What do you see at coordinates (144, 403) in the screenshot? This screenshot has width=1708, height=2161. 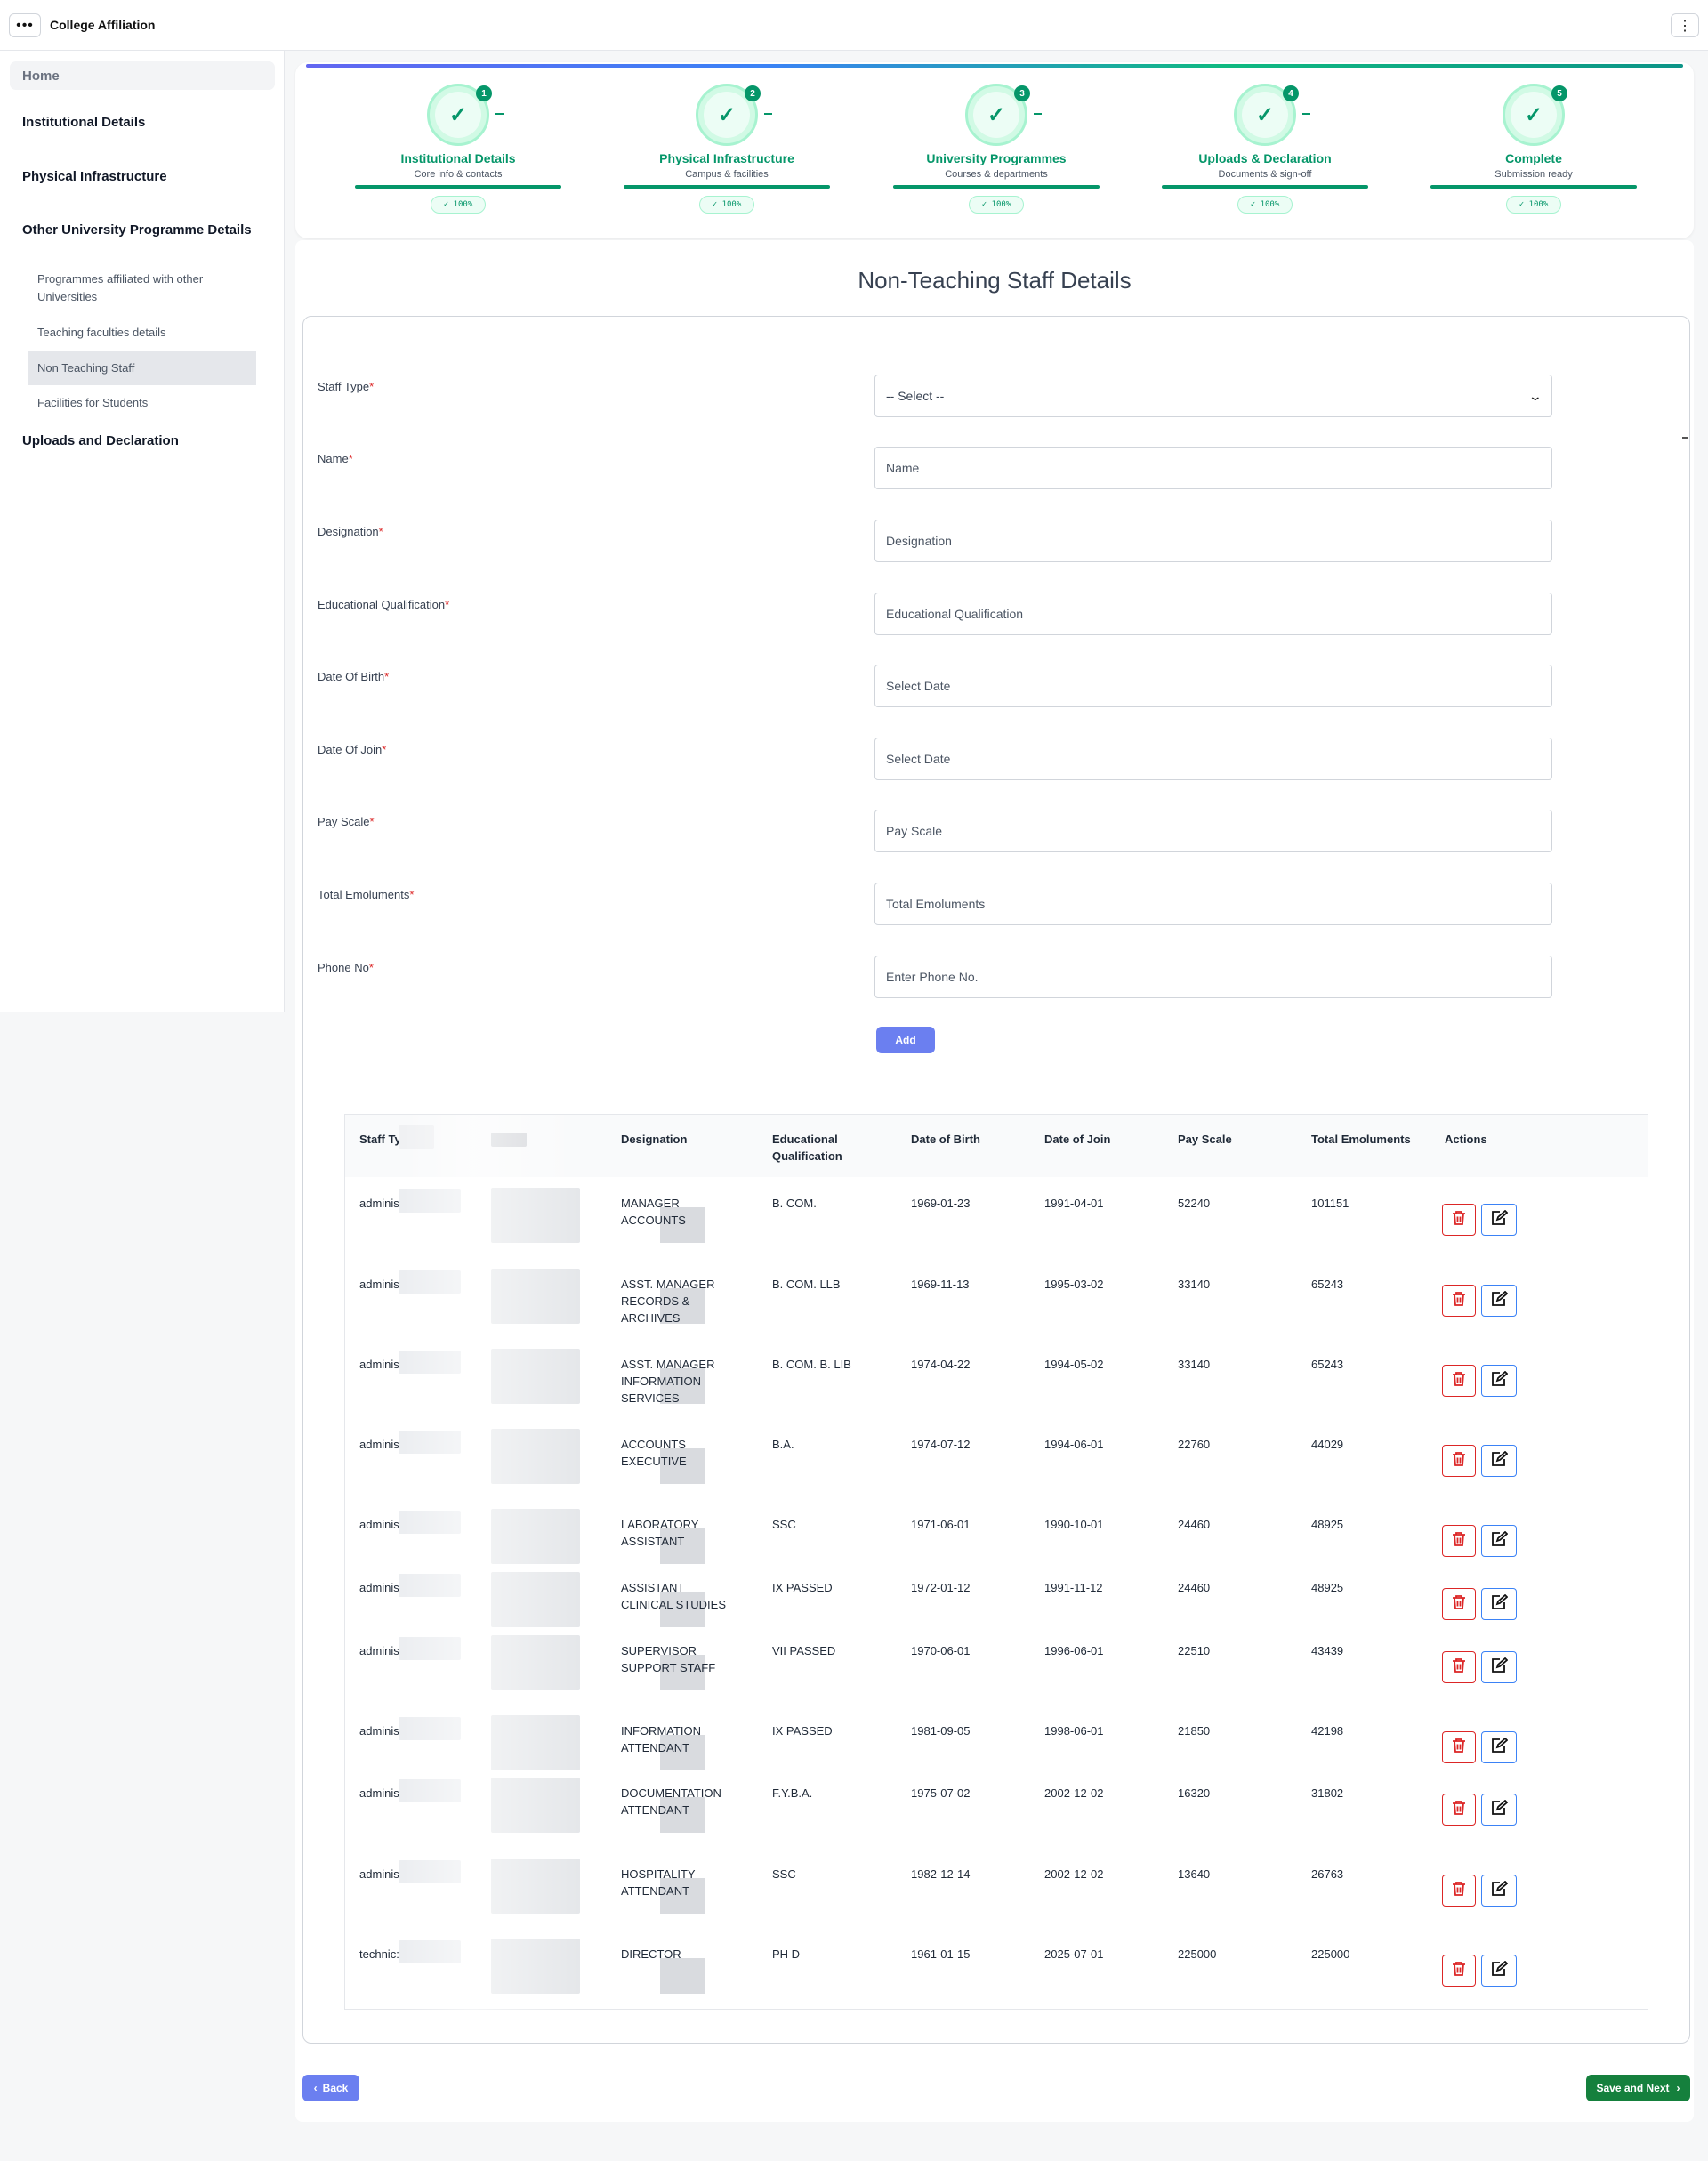 I see `sidebar-subitem-facilities-students: Facilities for Students` at bounding box center [144, 403].